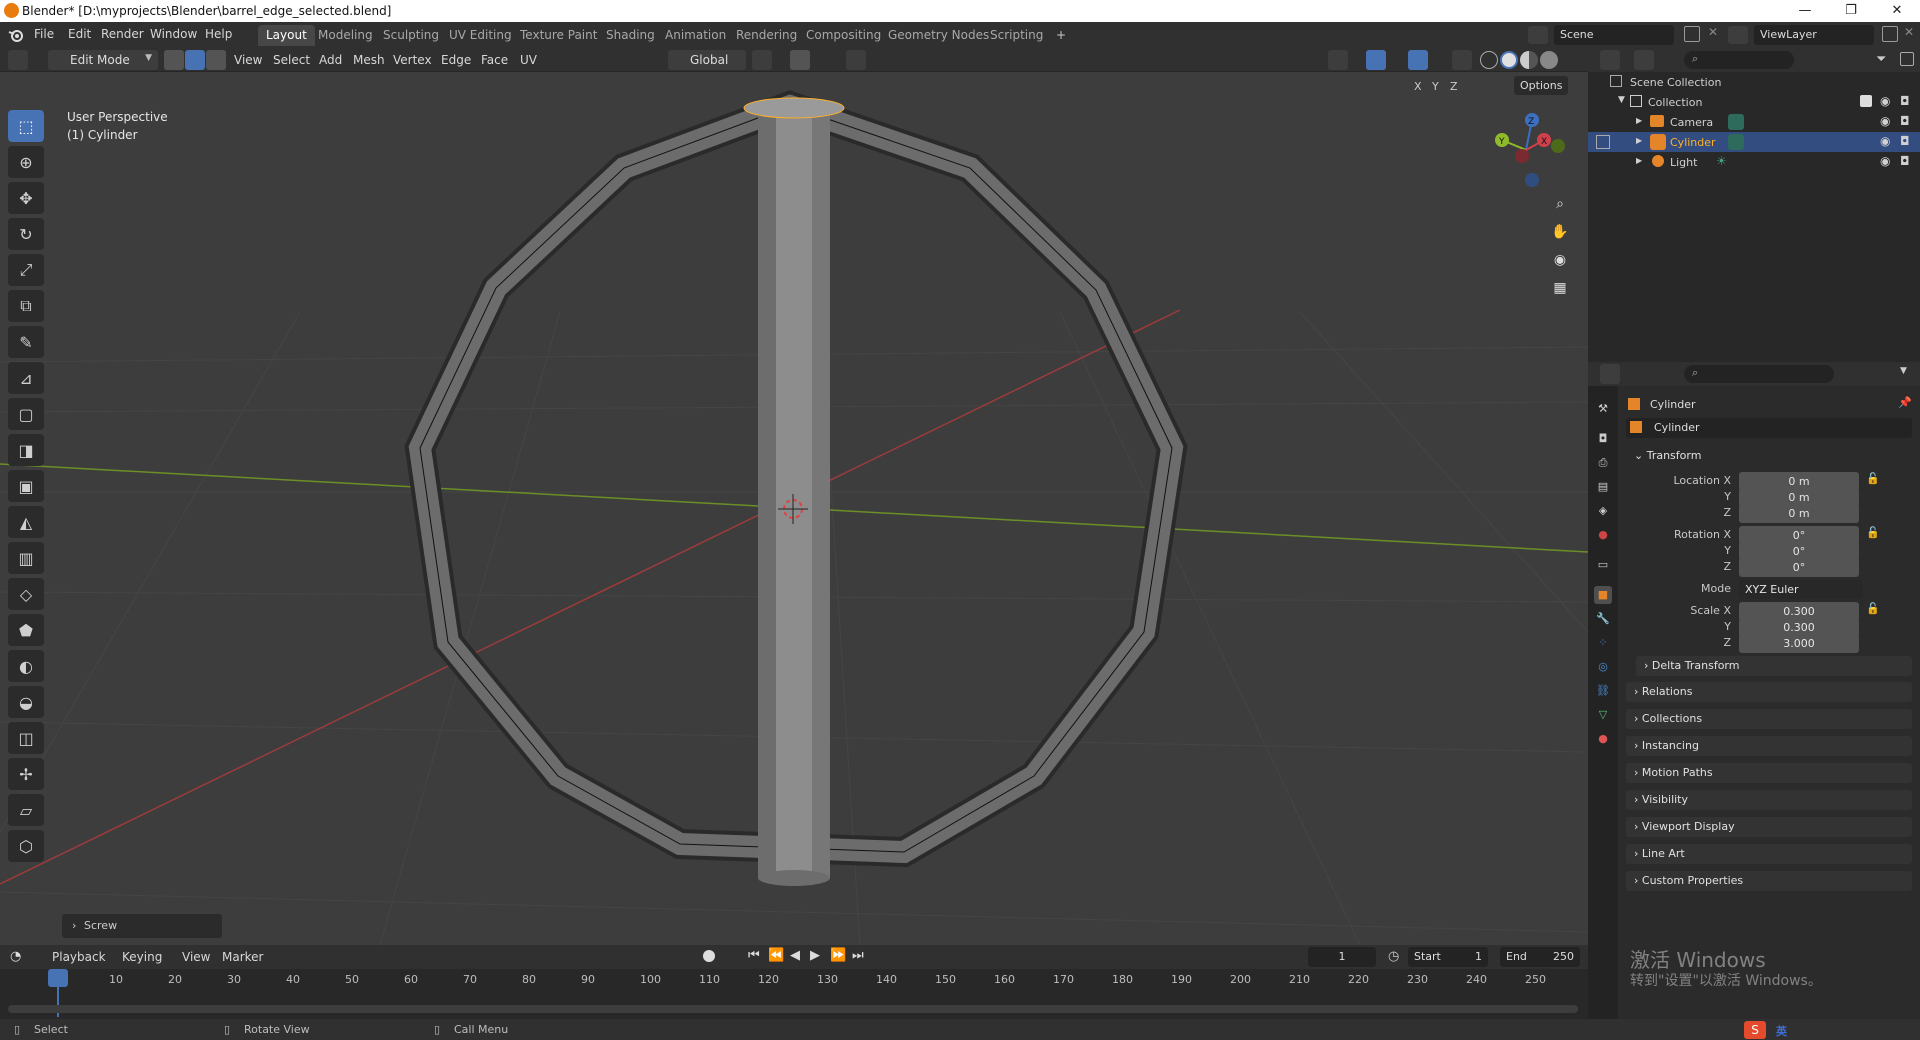 This screenshot has height=1040, width=1920. I want to click on outliner-item-light: ▶ Light ☀ ◉ ◘, so click(1754, 162).